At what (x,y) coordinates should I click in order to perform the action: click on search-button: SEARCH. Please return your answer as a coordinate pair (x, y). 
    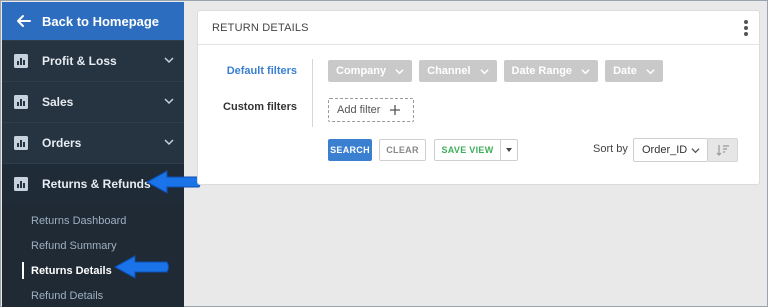
    Looking at the image, I should click on (350, 150).